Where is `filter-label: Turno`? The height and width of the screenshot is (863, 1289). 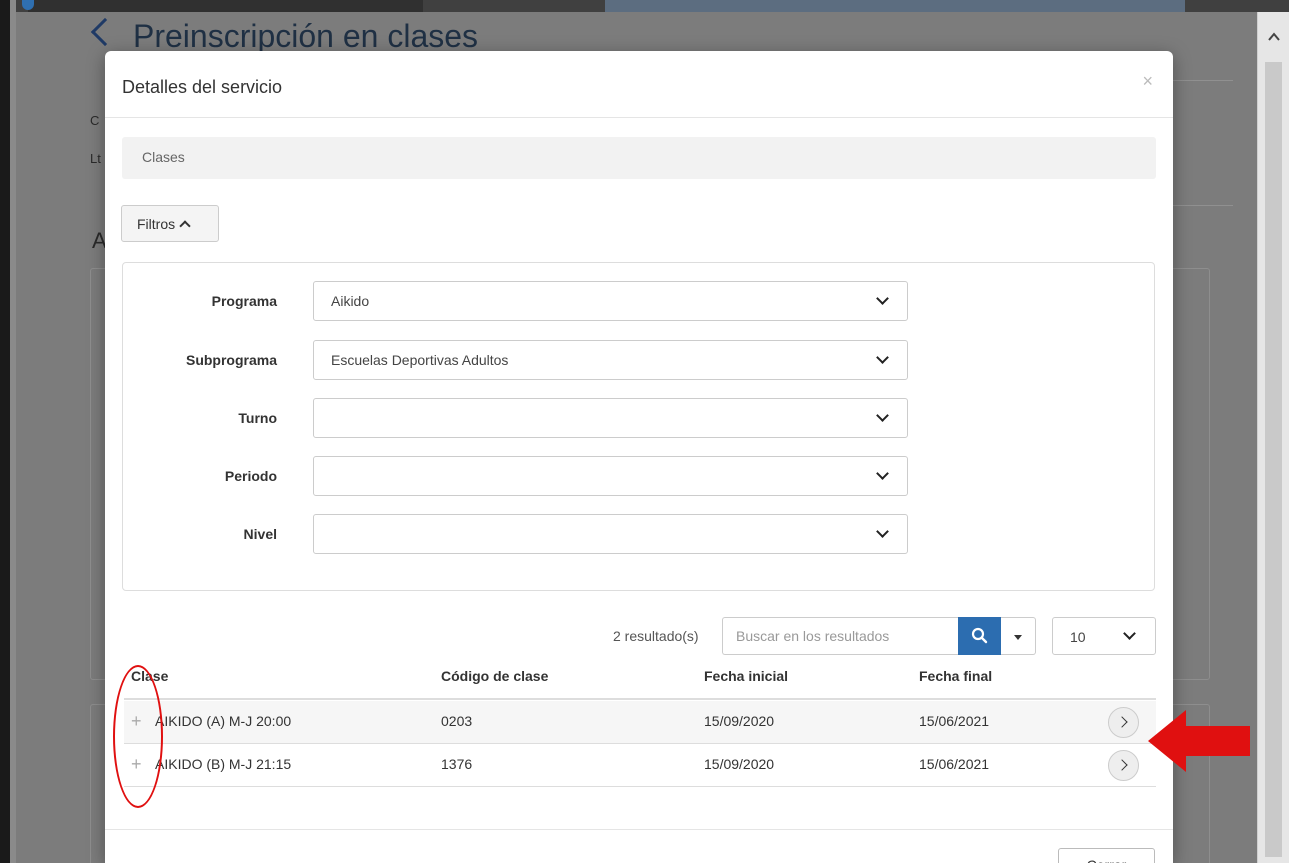
filter-label: Turno is located at coordinates (257, 418).